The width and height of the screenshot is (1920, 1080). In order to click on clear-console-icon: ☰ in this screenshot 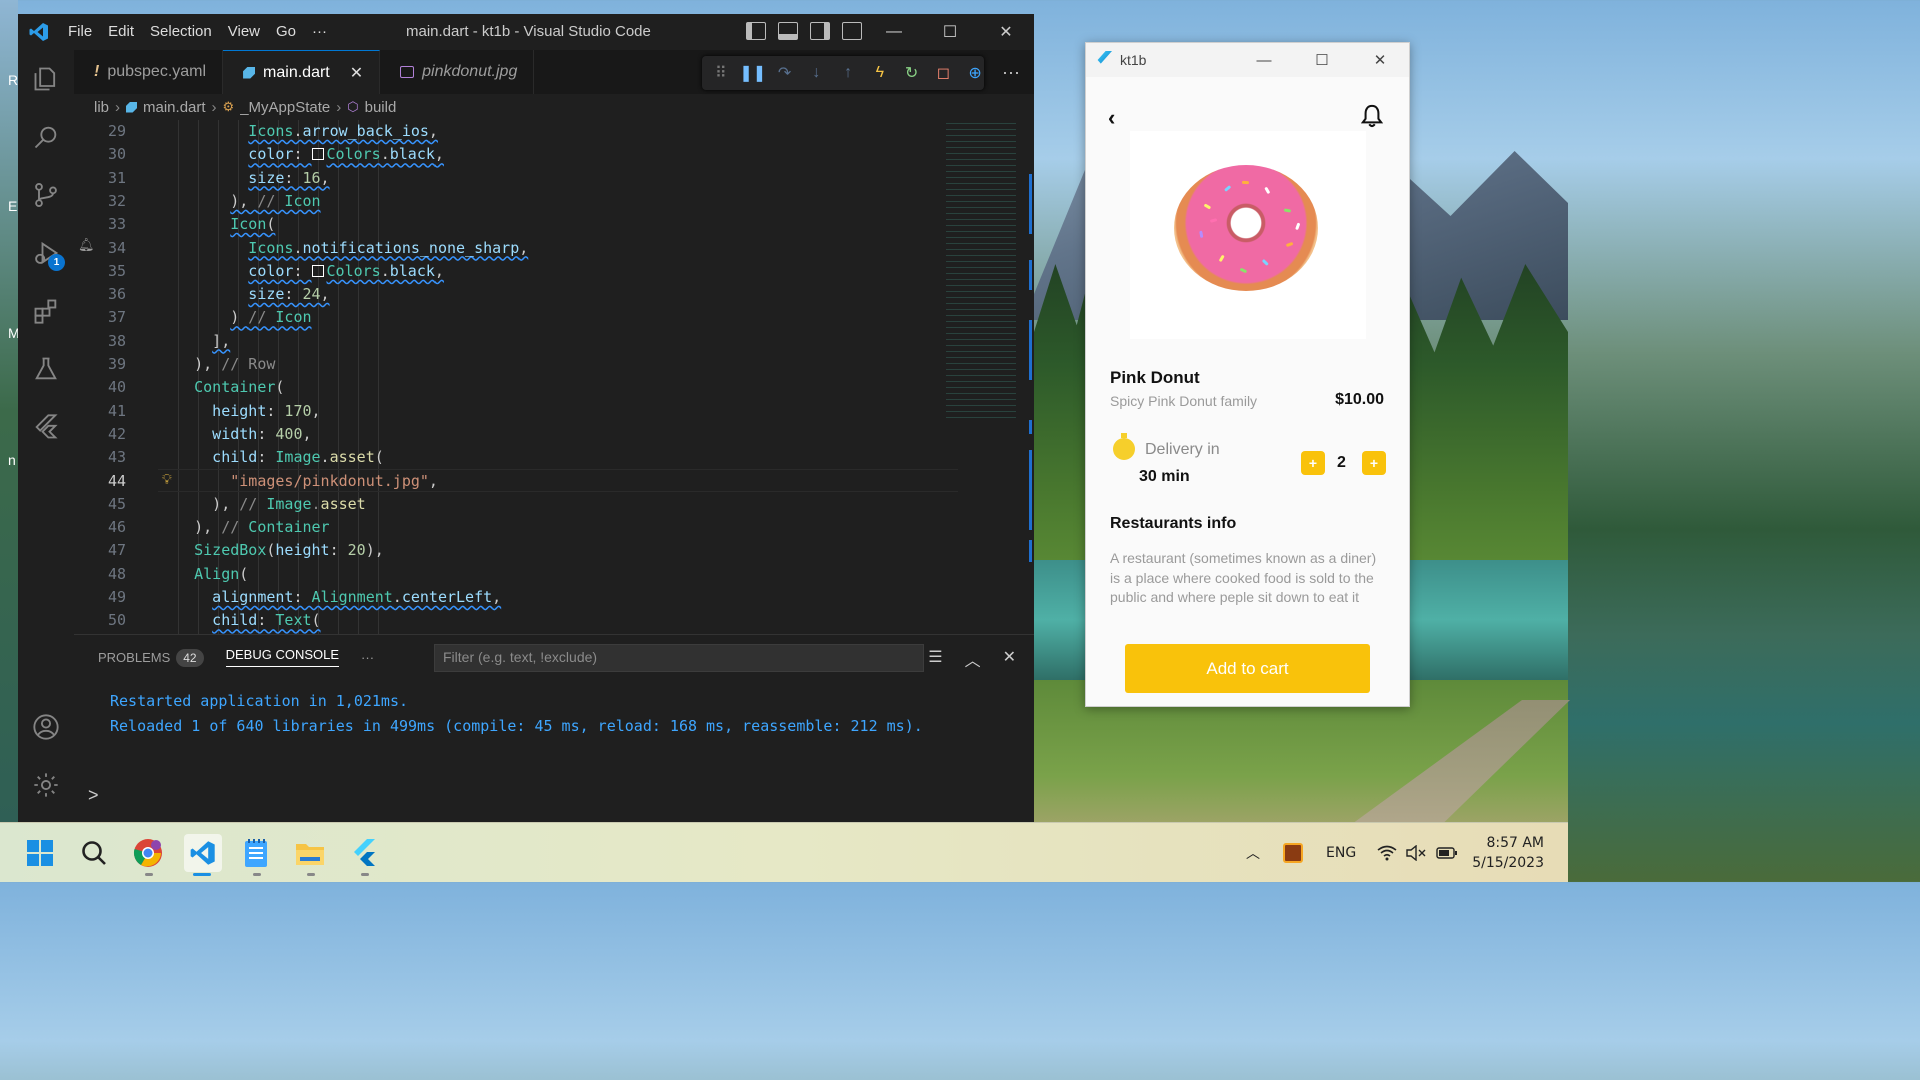, I will do `click(935, 659)`.